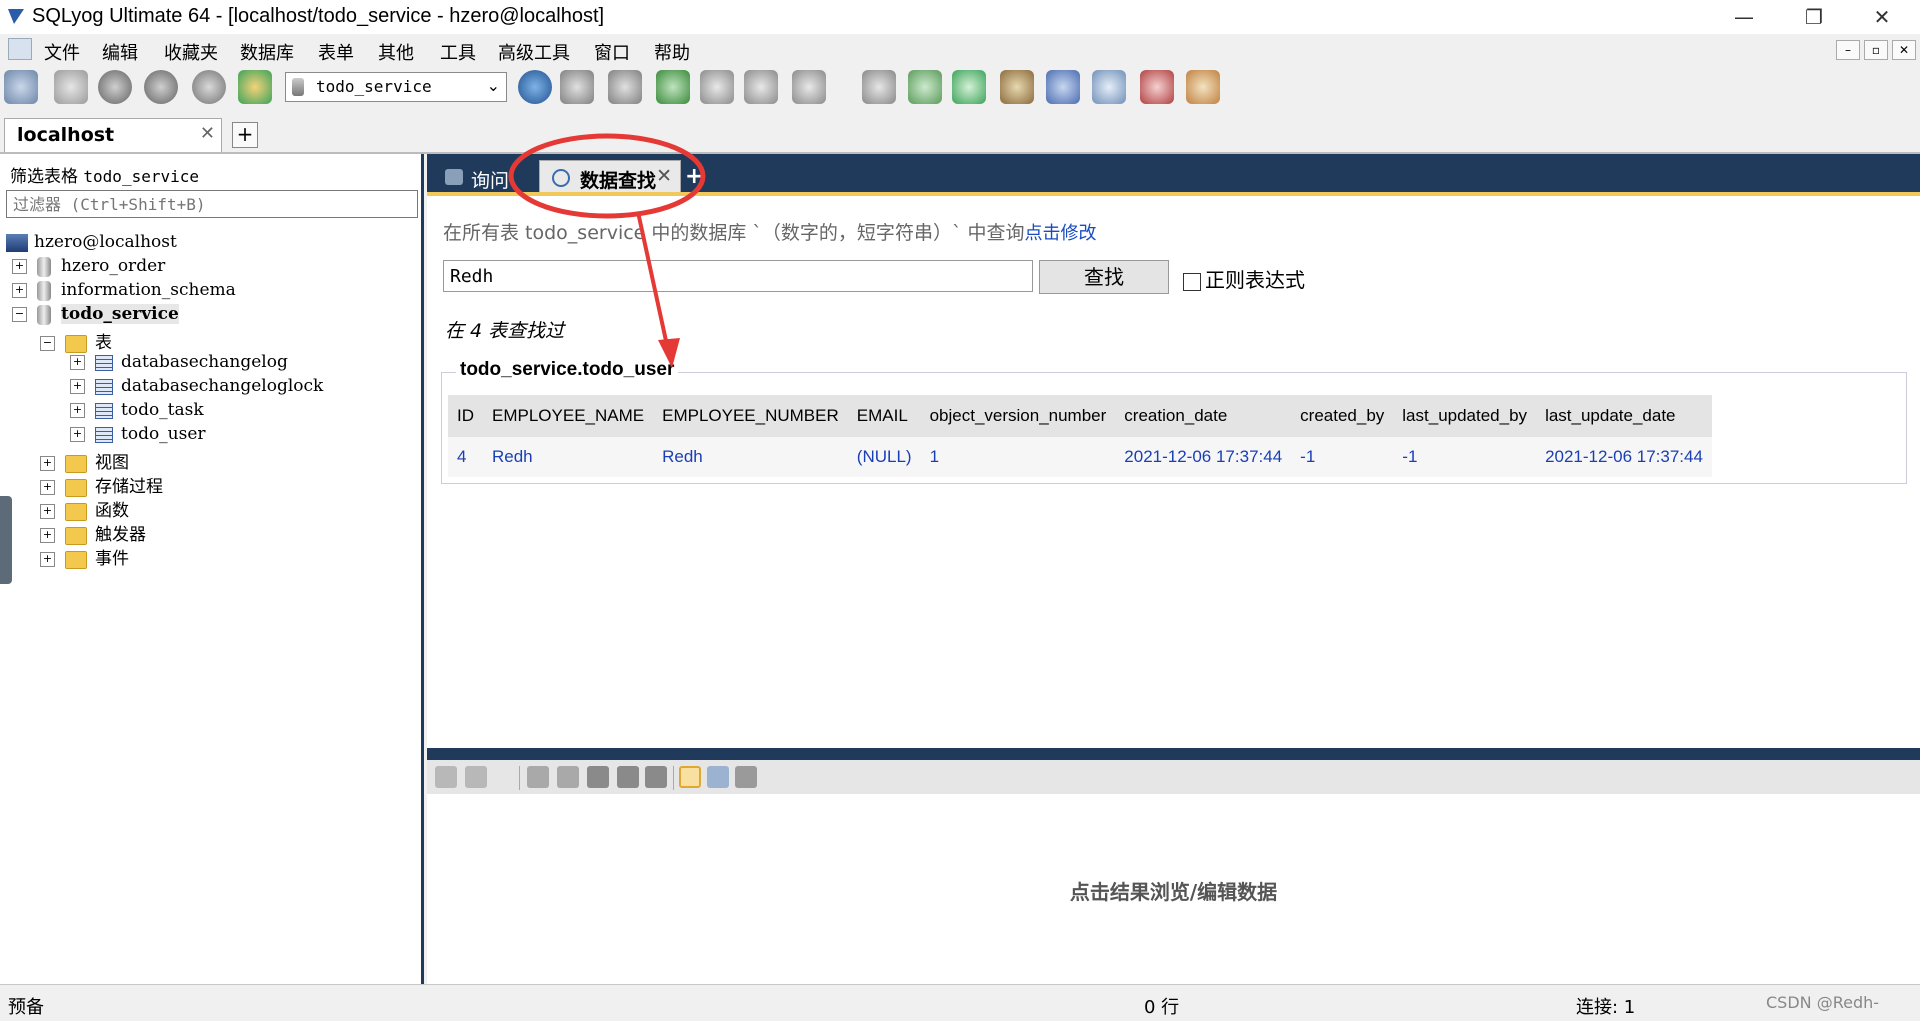 This screenshot has height=1021, width=1920. Describe the element at coordinates (1018, 457) in the screenshot. I see `table-cell: 1` at that location.